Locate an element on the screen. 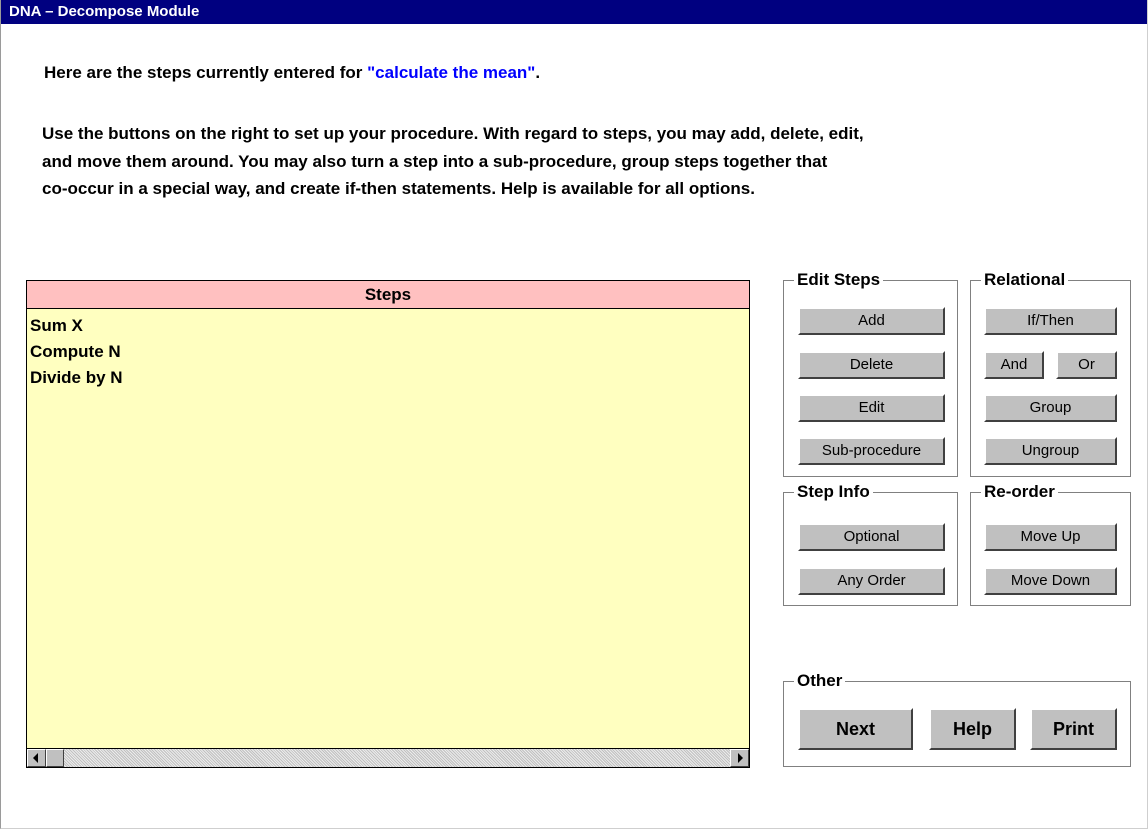  window-title: DNA – Decompose Module is located at coordinates (574, 12).